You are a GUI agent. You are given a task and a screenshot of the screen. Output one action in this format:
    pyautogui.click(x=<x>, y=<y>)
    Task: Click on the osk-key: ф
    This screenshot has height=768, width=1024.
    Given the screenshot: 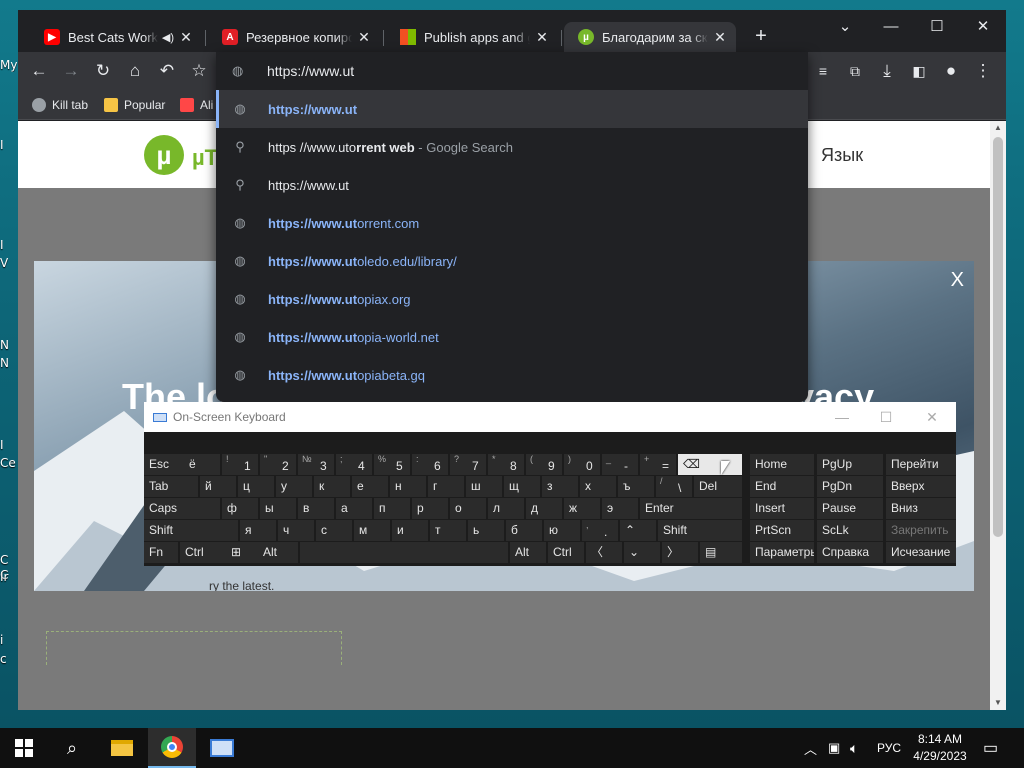 What is the action you would take?
    pyautogui.click(x=240, y=508)
    